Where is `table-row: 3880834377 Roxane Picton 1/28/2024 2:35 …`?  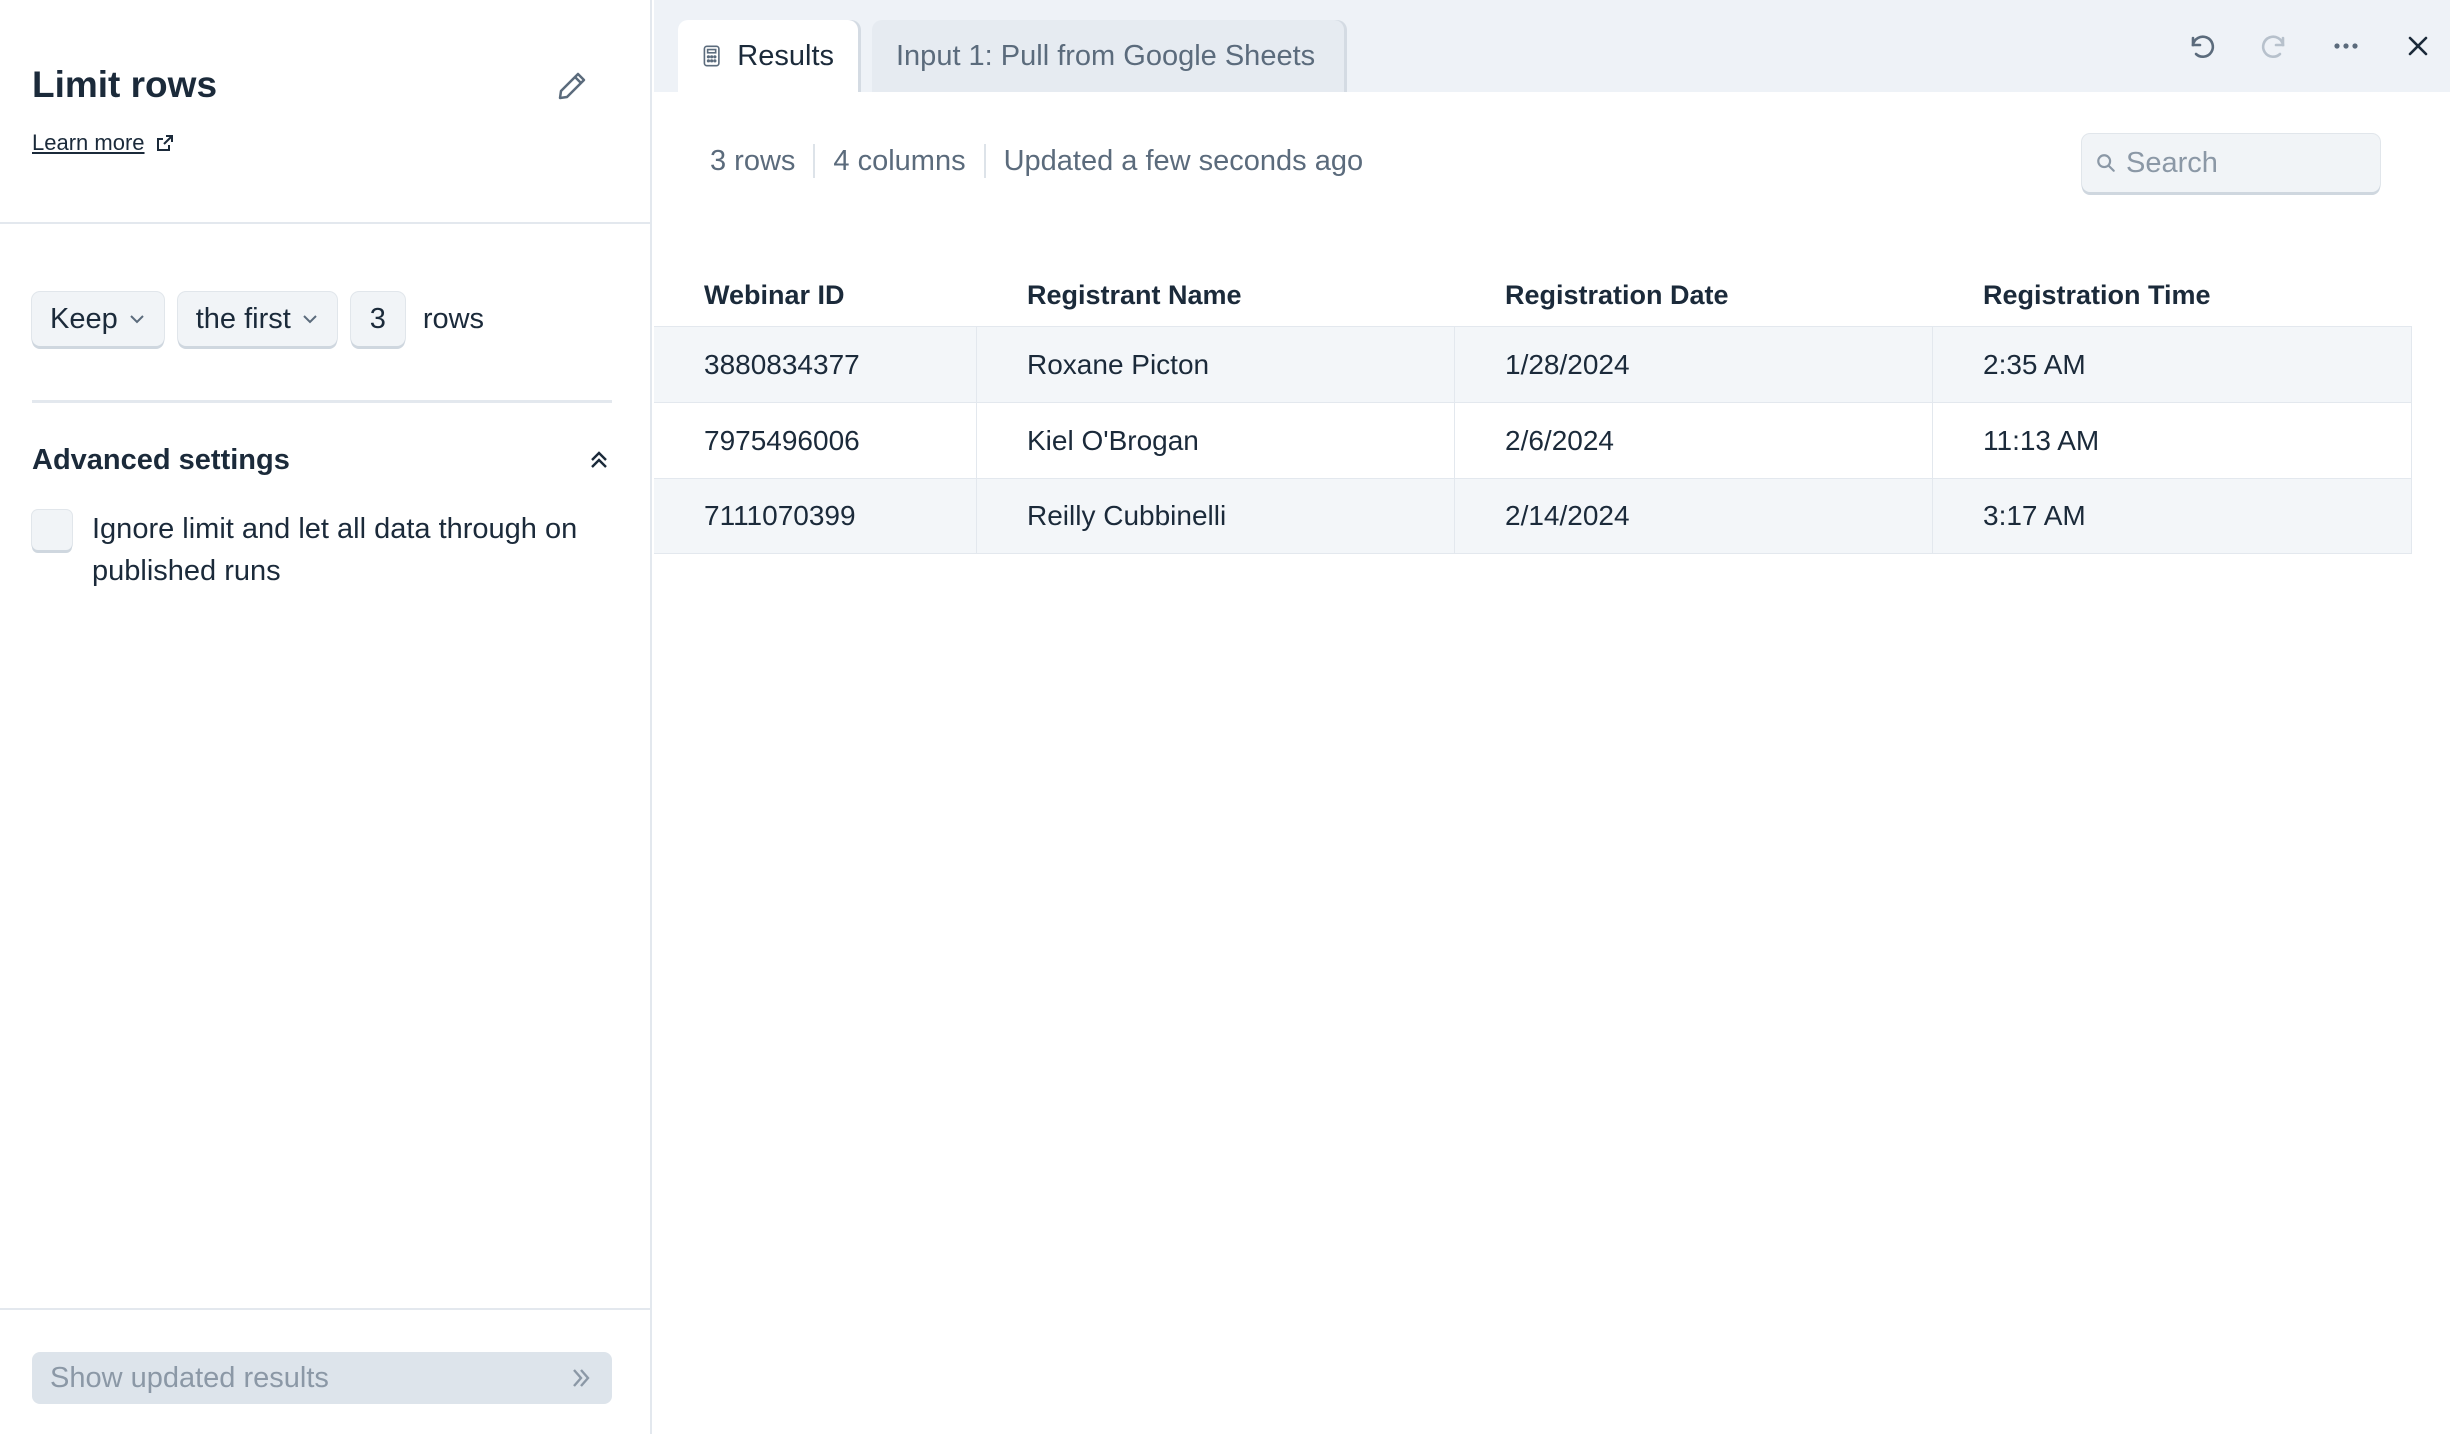
table-row: 3880834377 Roxane Picton 1/28/2024 2:35 … is located at coordinates (1533, 364).